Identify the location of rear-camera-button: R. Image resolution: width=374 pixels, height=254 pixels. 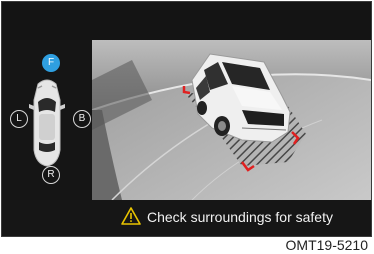
(51, 175).